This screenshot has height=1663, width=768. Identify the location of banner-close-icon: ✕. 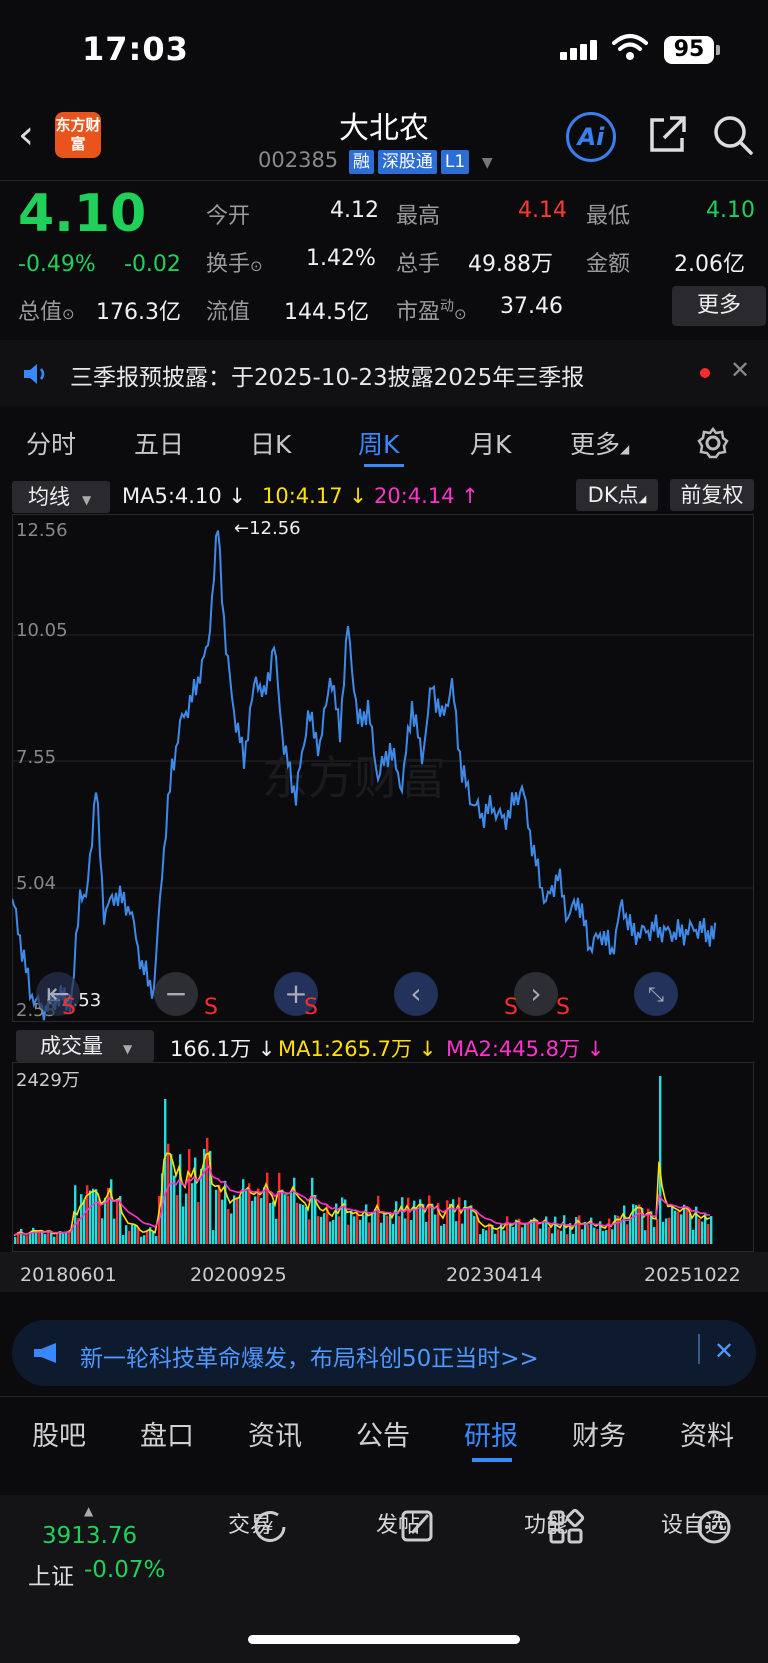
(724, 1351).